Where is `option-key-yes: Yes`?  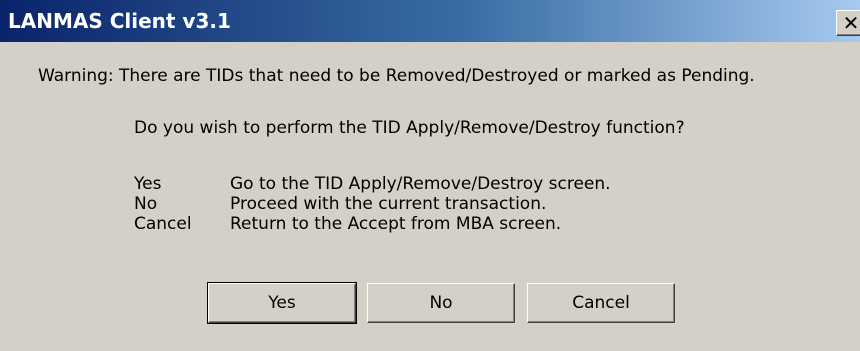
option-key-yes: Yes is located at coordinates (148, 184).